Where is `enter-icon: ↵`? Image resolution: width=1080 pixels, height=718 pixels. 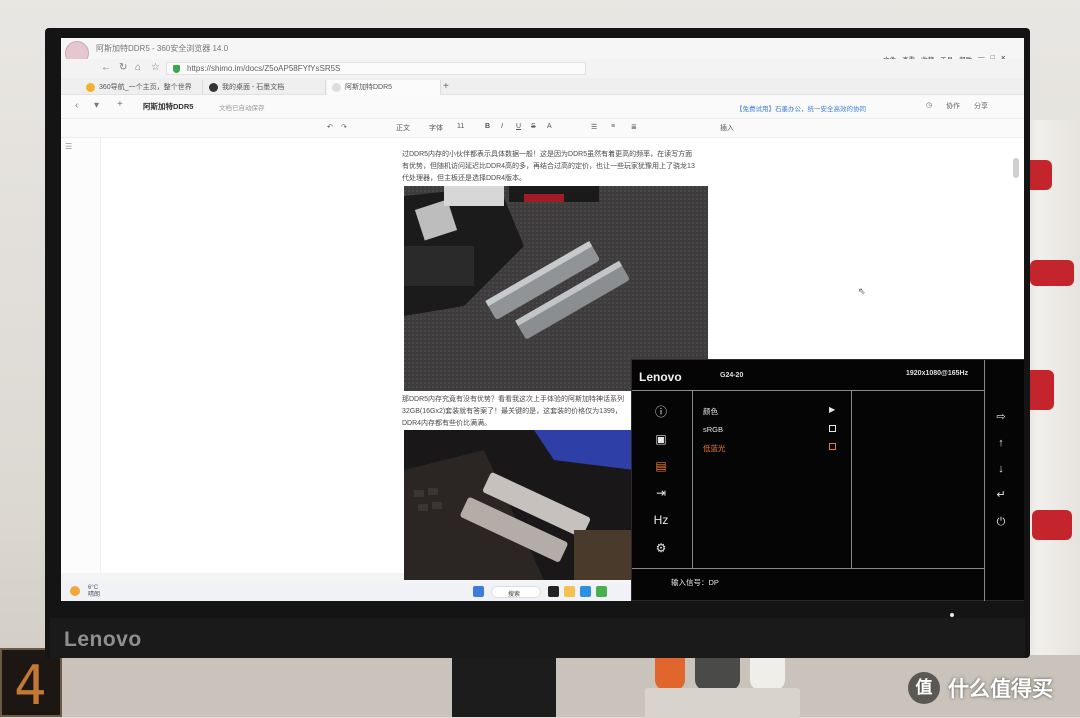
enter-icon: ↵ is located at coordinates (1001, 495).